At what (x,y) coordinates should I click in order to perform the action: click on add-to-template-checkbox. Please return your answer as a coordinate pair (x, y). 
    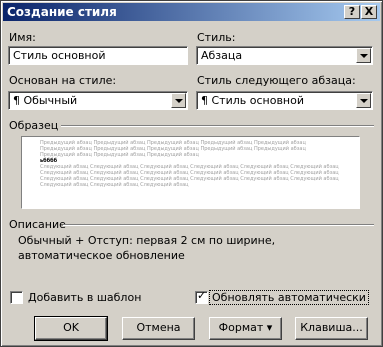
    Looking at the image, I should click on (16, 297).